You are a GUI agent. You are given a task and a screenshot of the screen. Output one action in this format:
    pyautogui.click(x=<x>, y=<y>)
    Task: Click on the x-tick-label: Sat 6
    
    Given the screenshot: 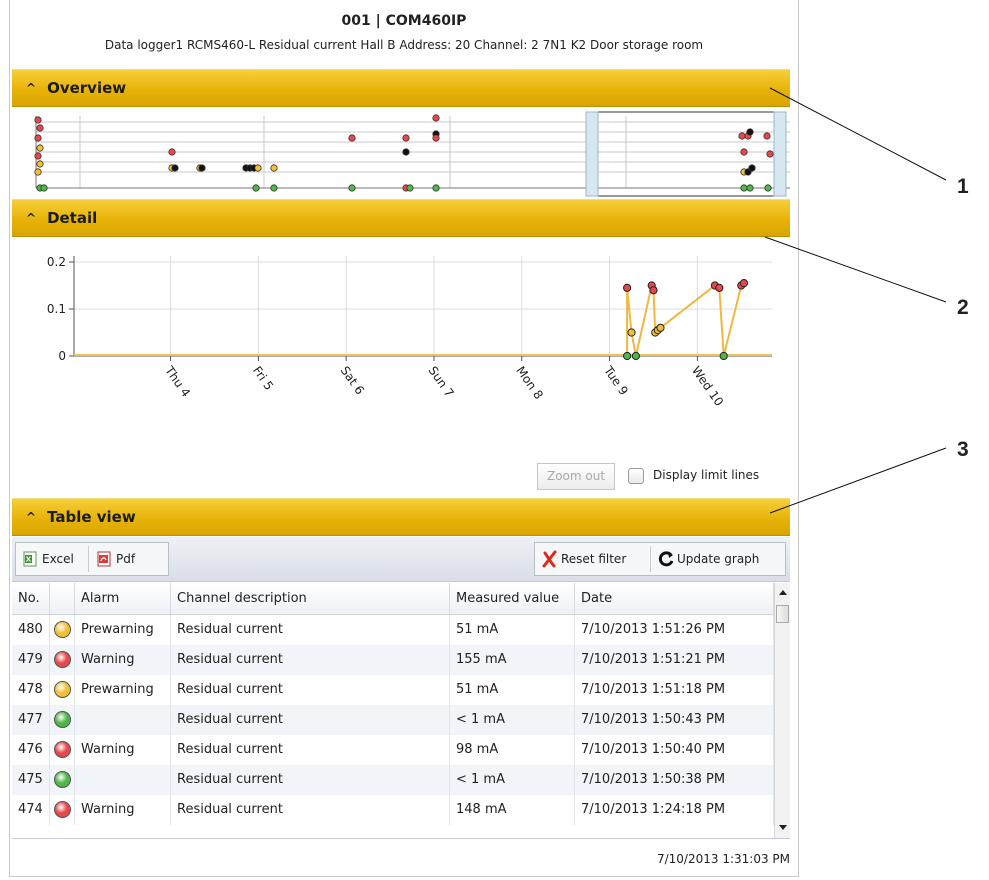 What is the action you would take?
    pyautogui.click(x=352, y=381)
    